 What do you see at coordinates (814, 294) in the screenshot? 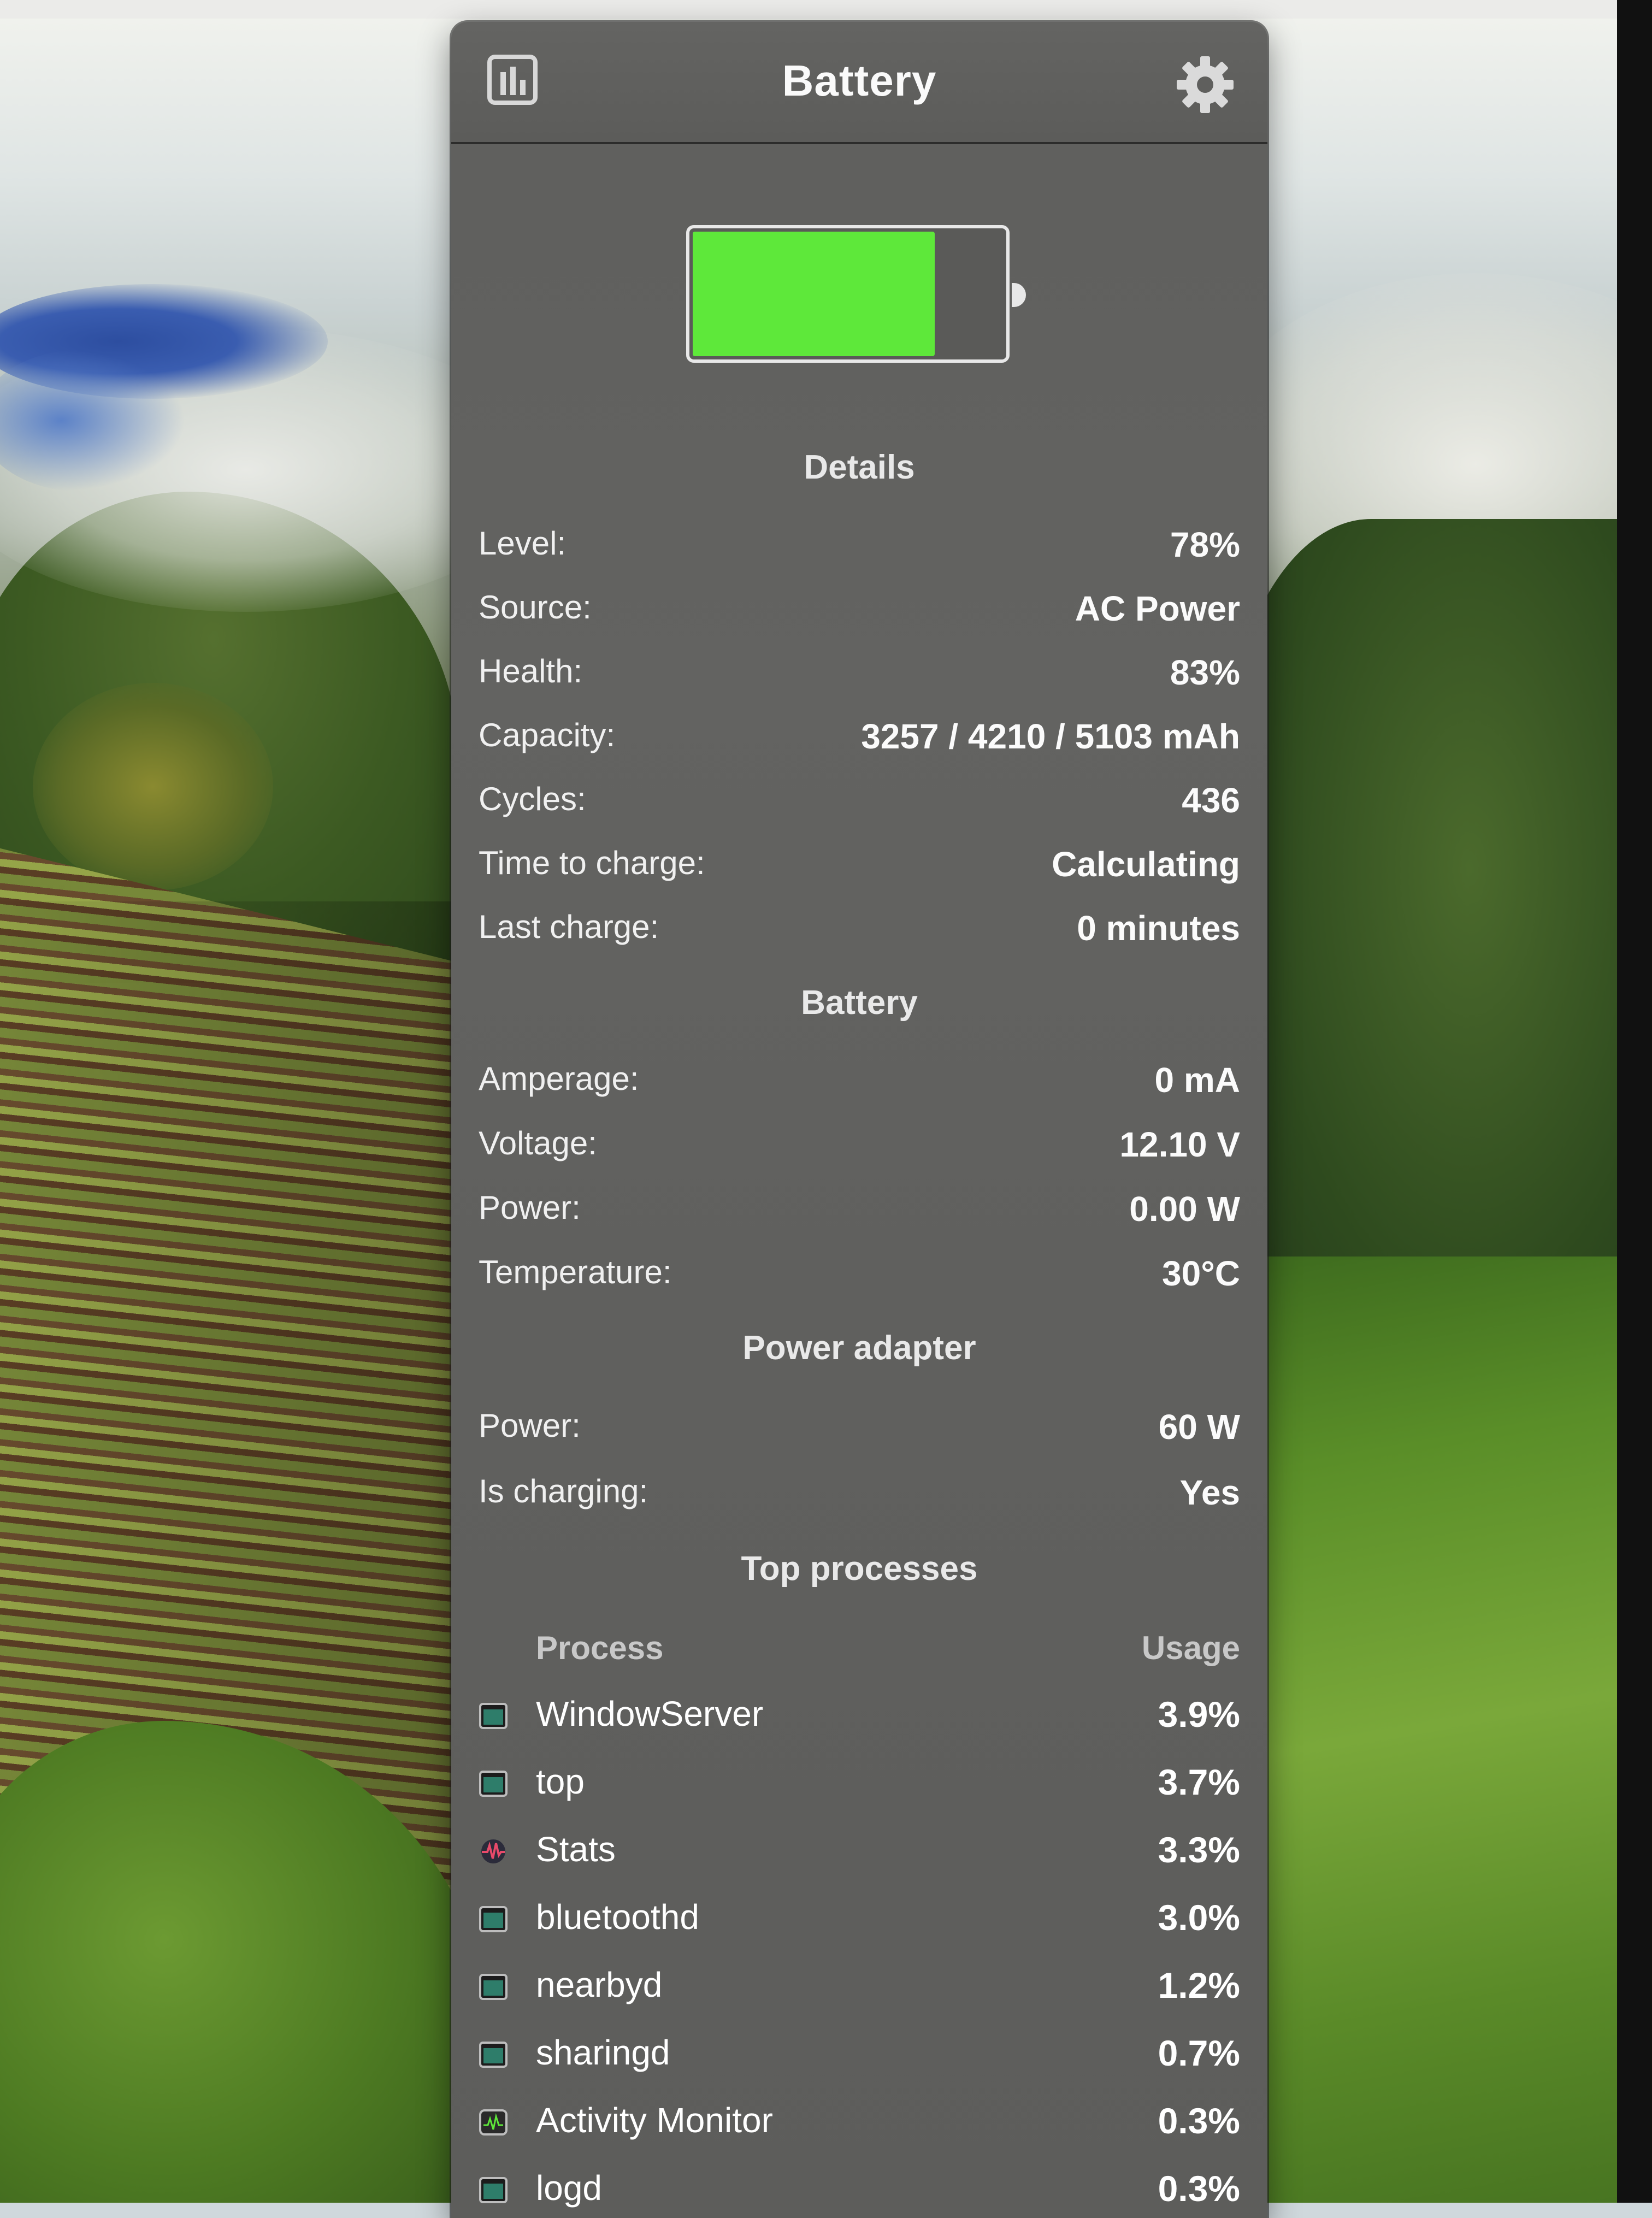
I see `battery-fill` at bounding box center [814, 294].